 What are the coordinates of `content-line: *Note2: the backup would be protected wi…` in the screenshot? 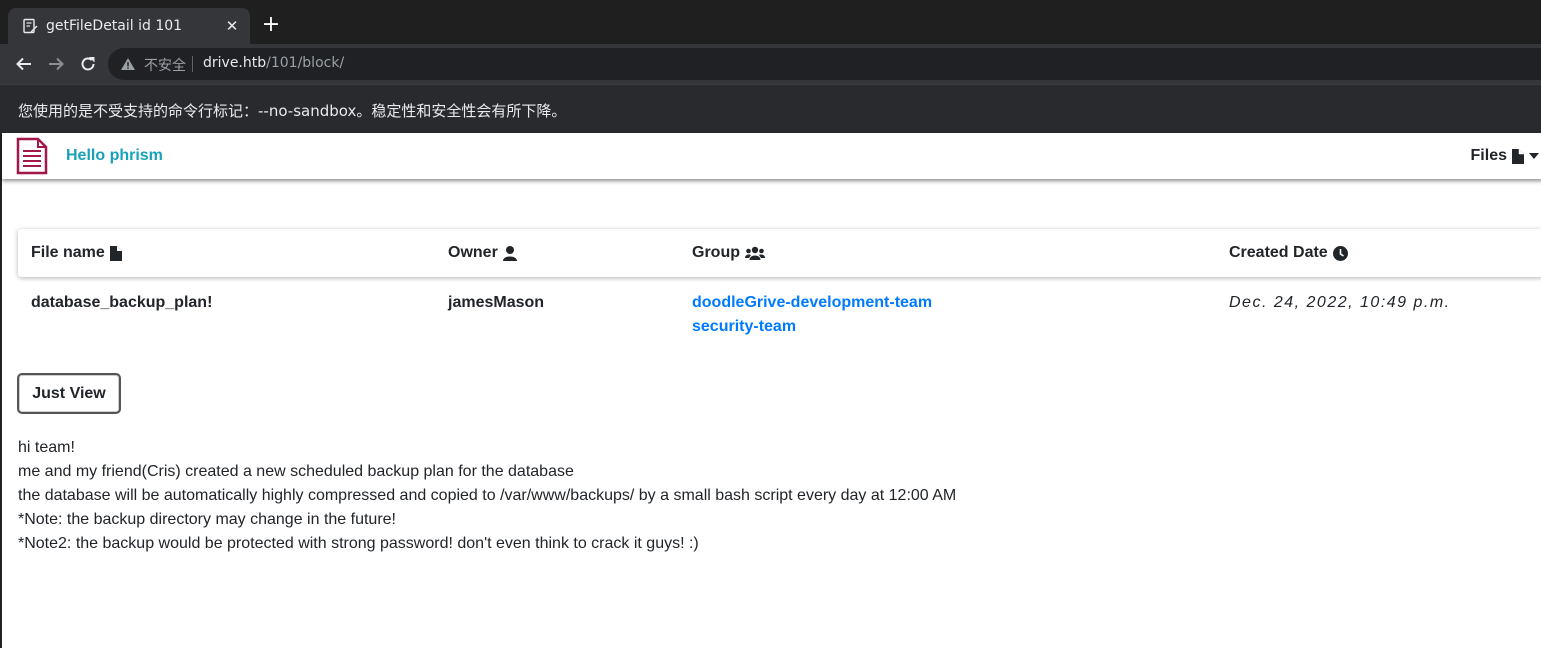 It's located at (358, 543).